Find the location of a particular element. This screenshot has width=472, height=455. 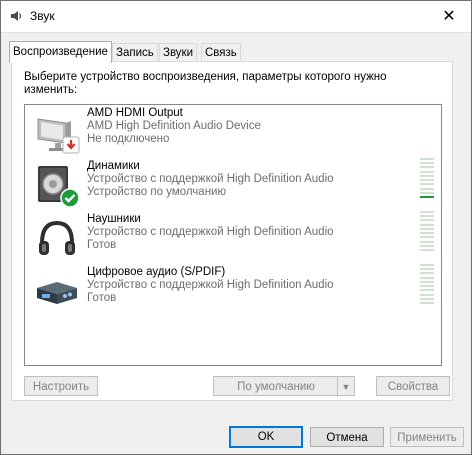

configure-button: Настроить is located at coordinates (61, 386).